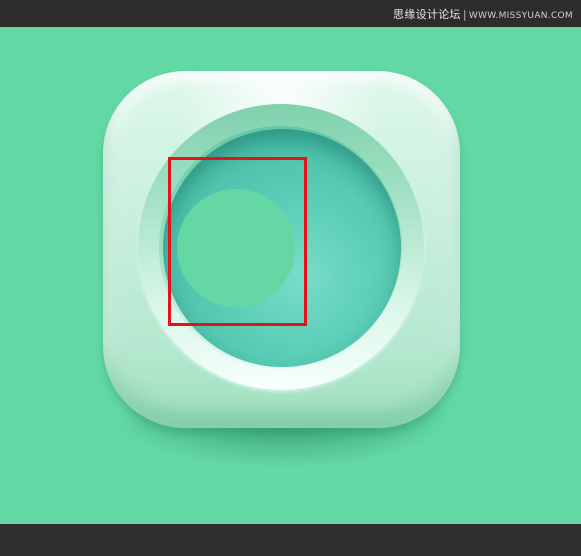 This screenshot has height=556, width=581. What do you see at coordinates (520, 16) in the screenshot?
I see `watermark-url: WWW.MISSYUAN.COM` at bounding box center [520, 16].